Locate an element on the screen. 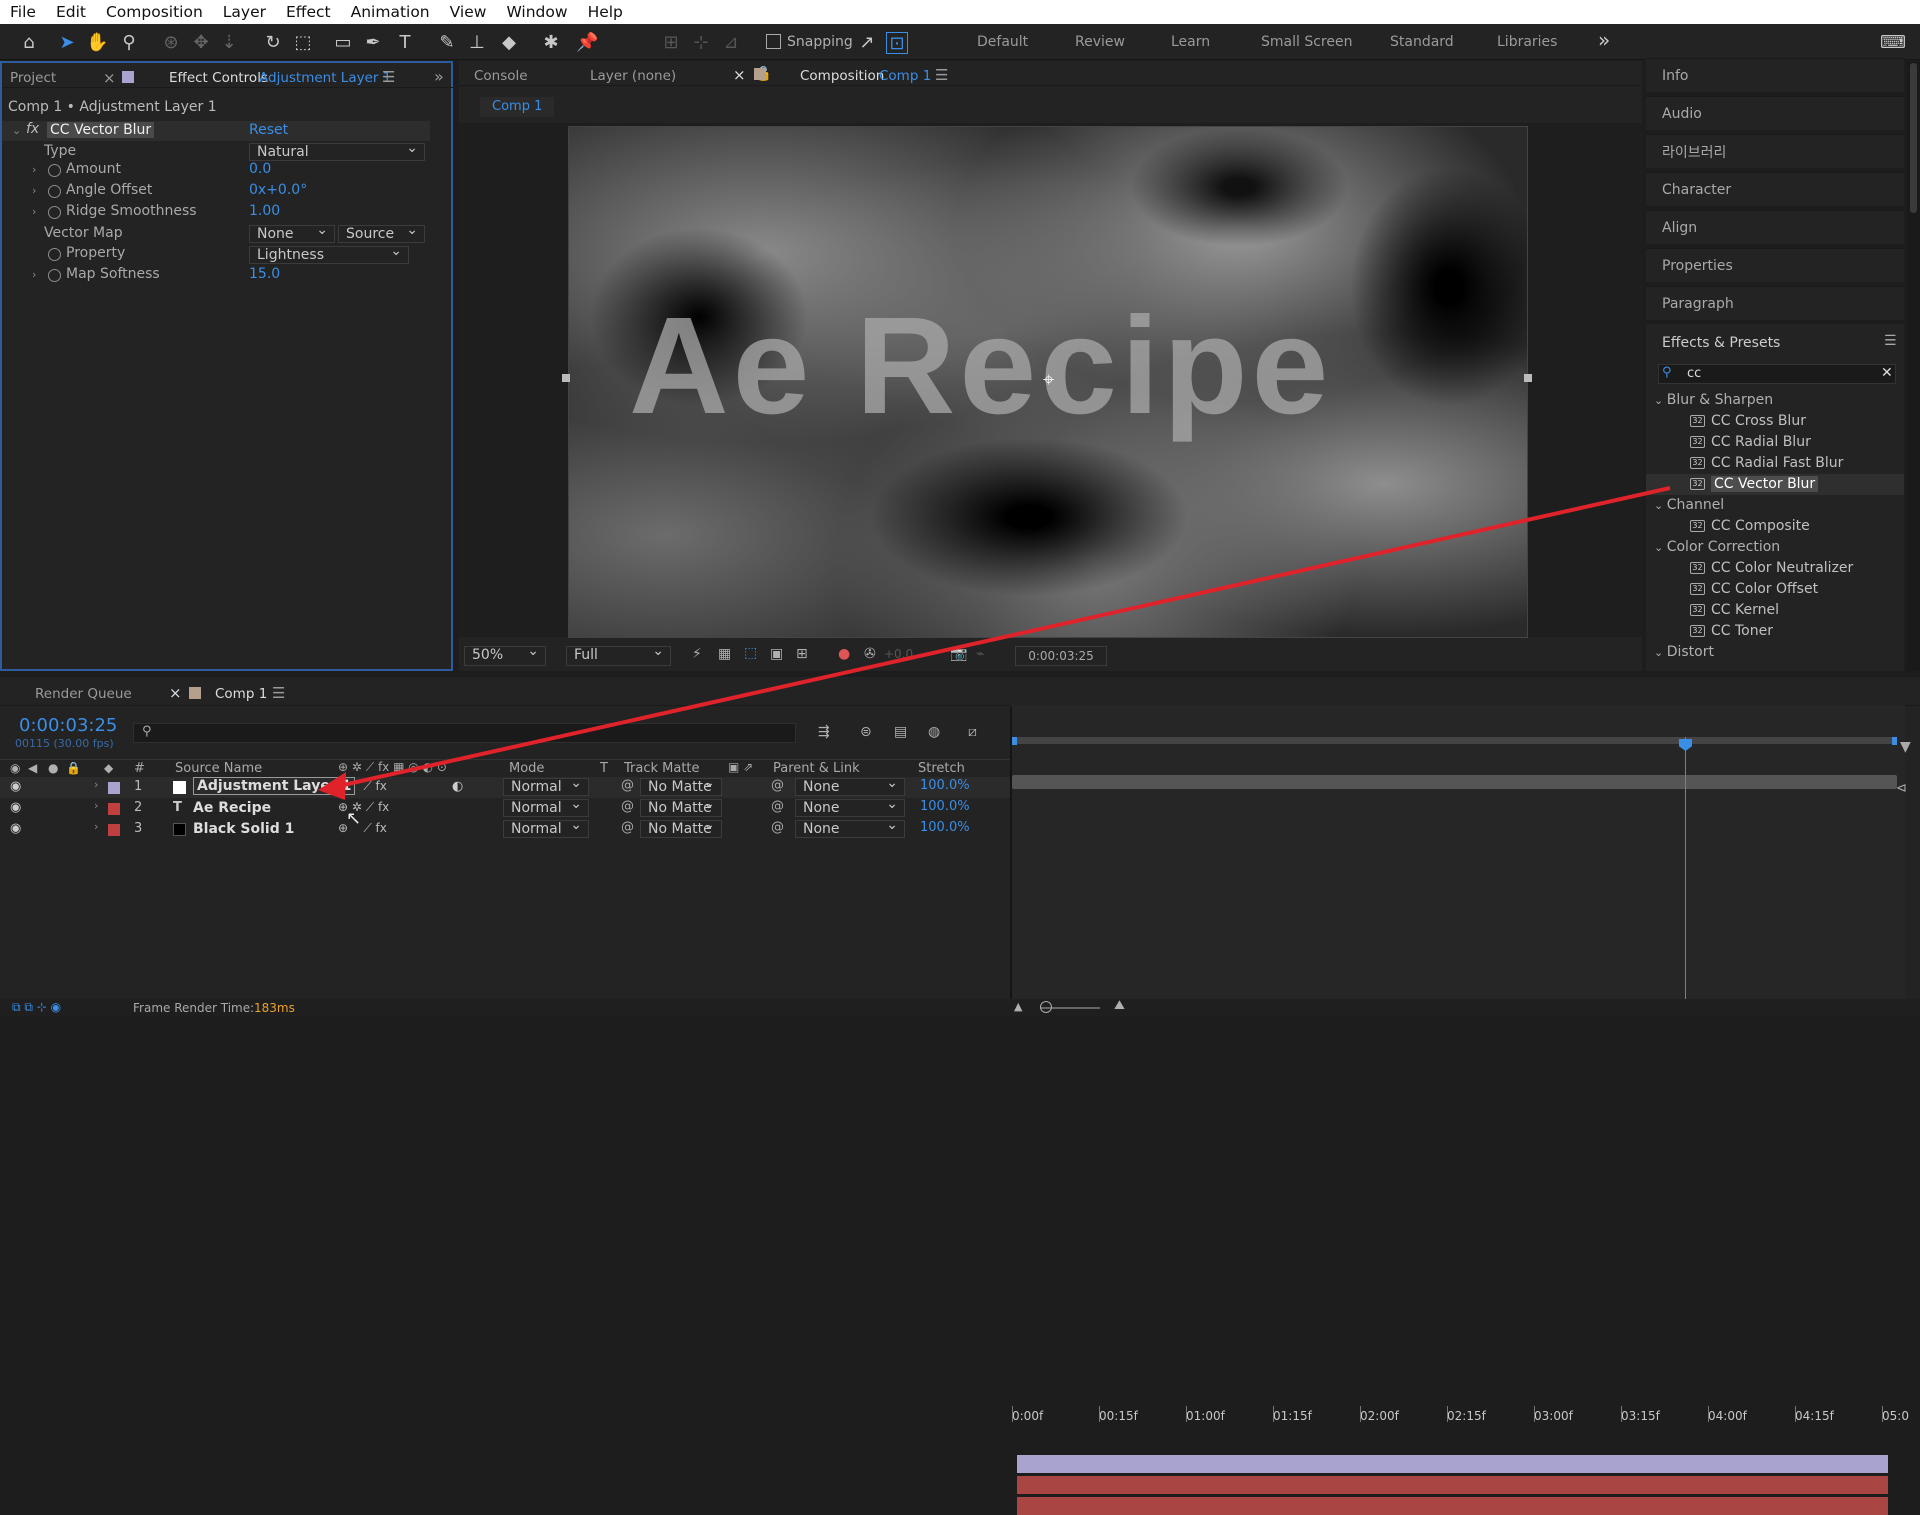 The width and height of the screenshot is (1920, 1515). zoom-in-icon: ⛰ is located at coordinates (1119, 1005).